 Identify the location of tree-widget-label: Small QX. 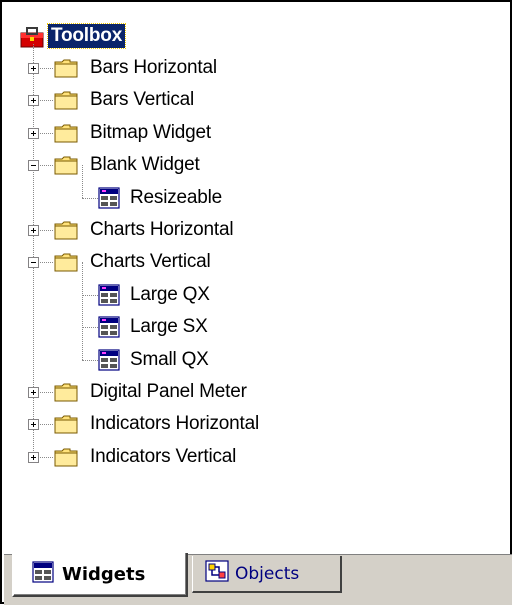
(169, 360).